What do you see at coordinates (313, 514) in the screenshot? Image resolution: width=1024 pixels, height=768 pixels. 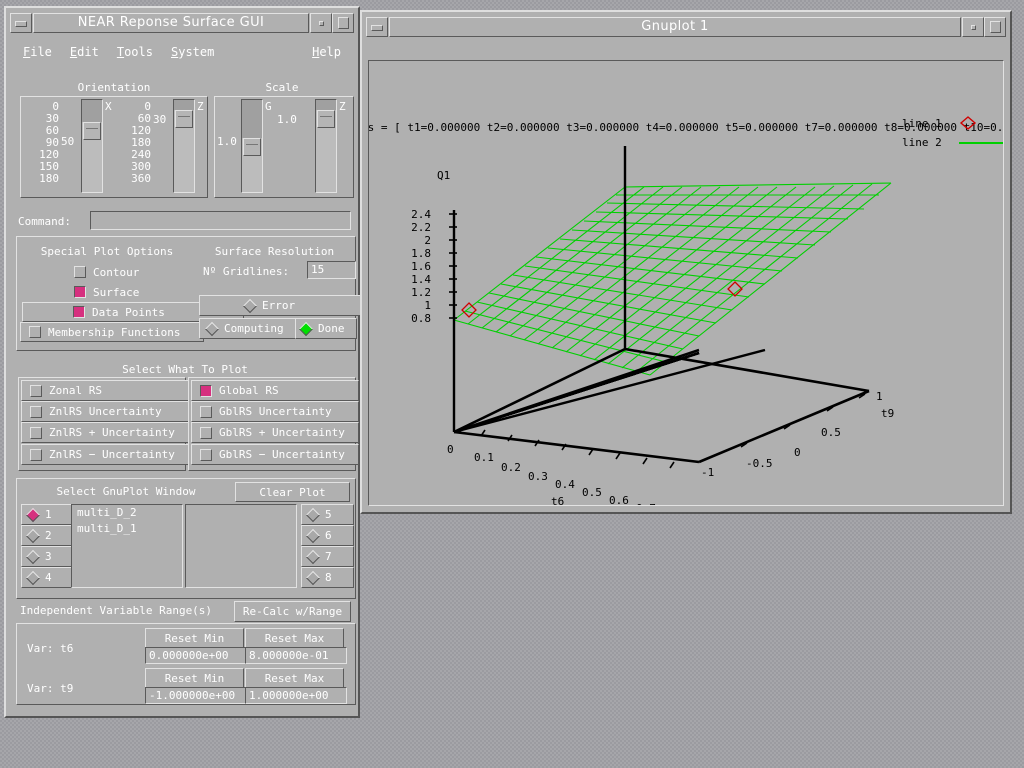 I see `gnuplot-window-5-diamond` at bounding box center [313, 514].